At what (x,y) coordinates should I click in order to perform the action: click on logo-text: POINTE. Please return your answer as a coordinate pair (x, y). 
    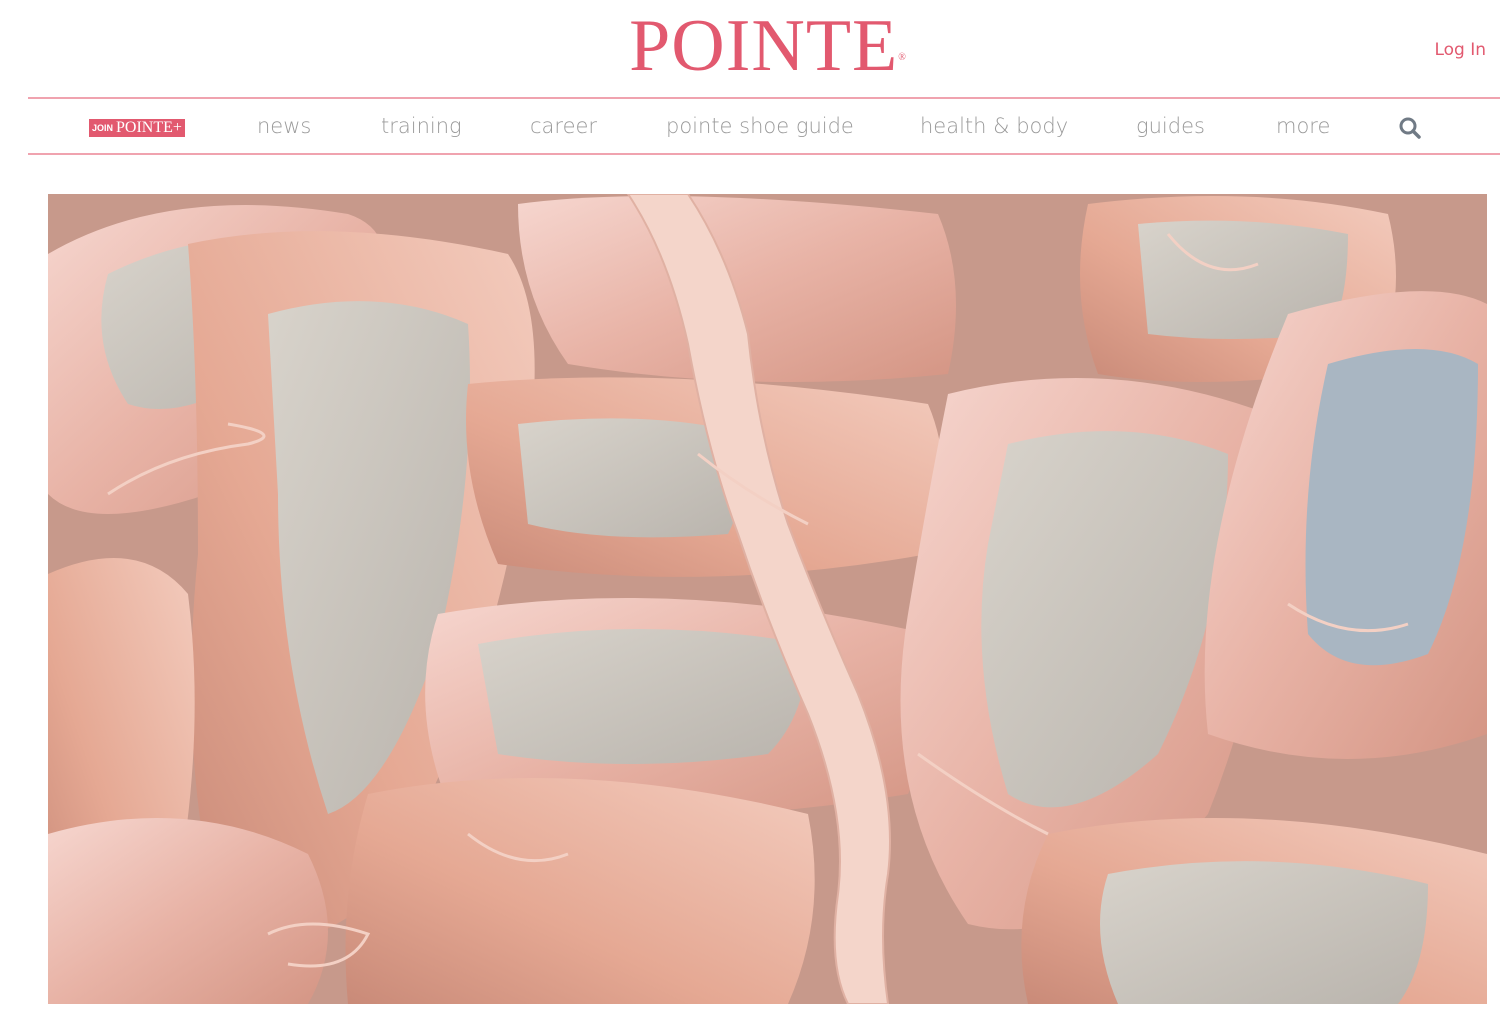
    Looking at the image, I should click on (764, 46).